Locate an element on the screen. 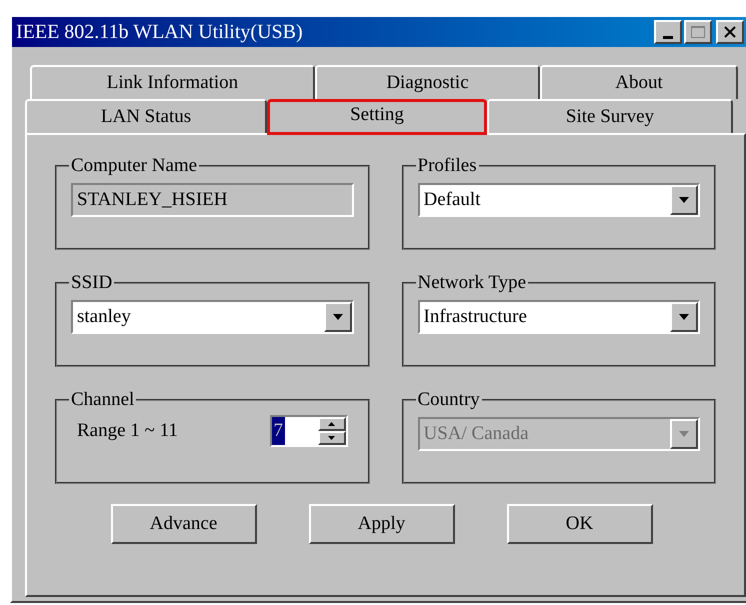 Image resolution: width=746 pixels, height=605 pixels. dialog-button: OK is located at coordinates (579, 524).